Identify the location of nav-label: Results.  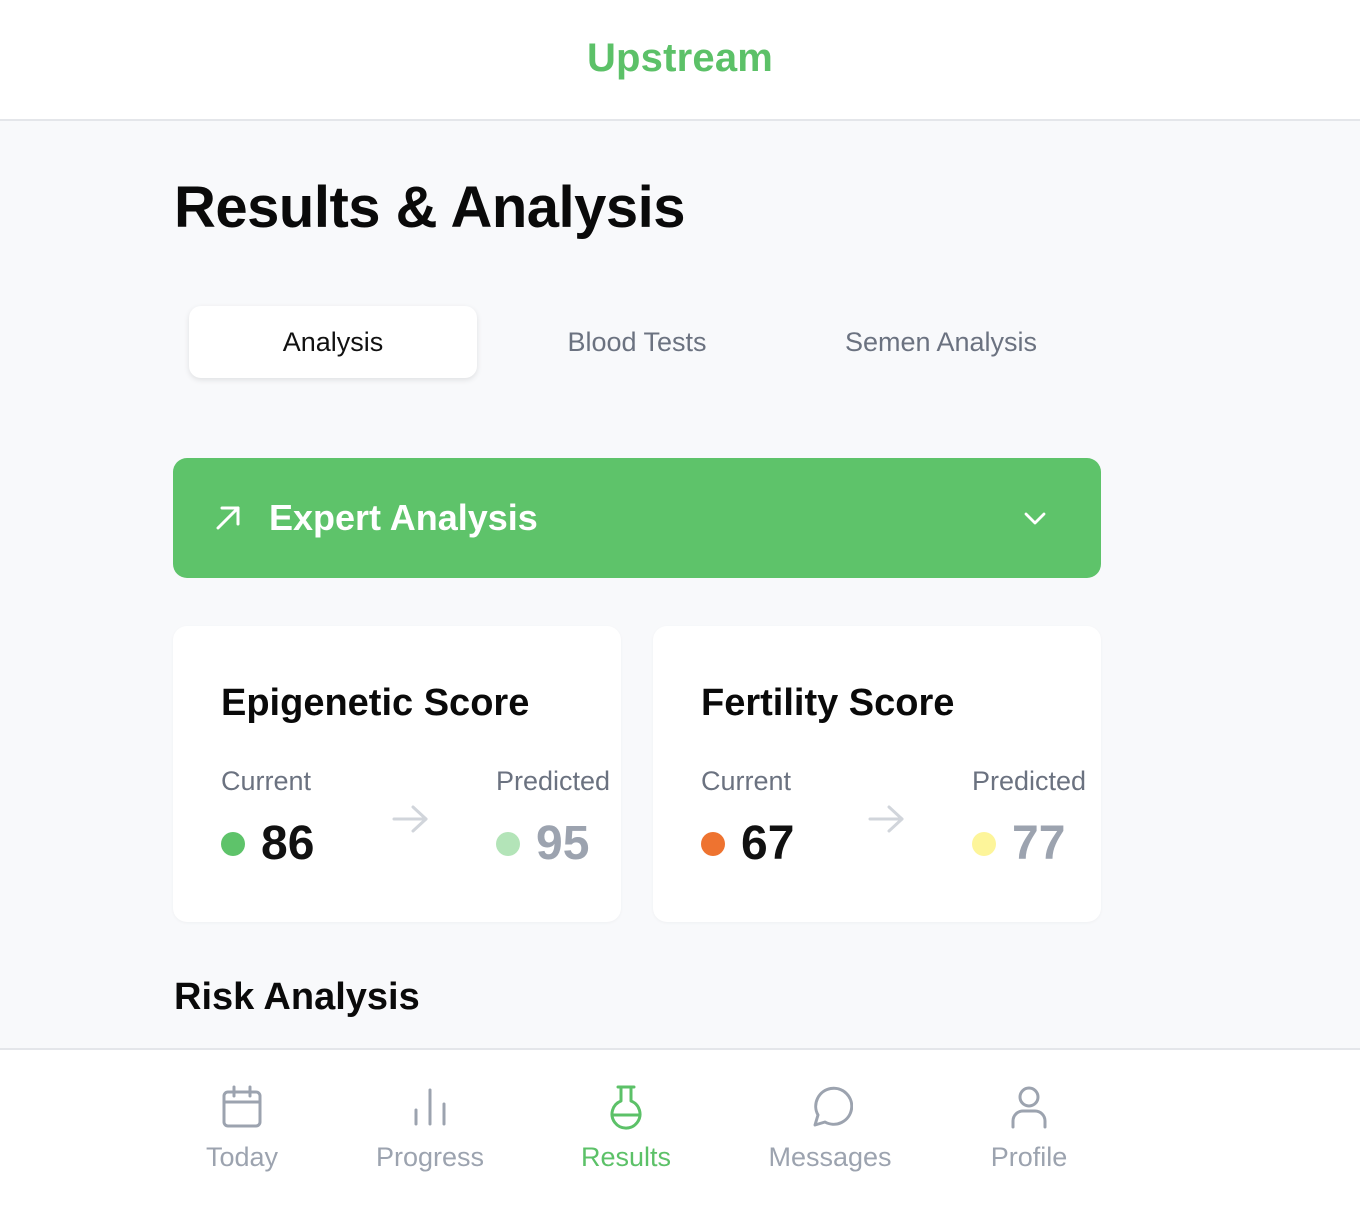
(626, 1157).